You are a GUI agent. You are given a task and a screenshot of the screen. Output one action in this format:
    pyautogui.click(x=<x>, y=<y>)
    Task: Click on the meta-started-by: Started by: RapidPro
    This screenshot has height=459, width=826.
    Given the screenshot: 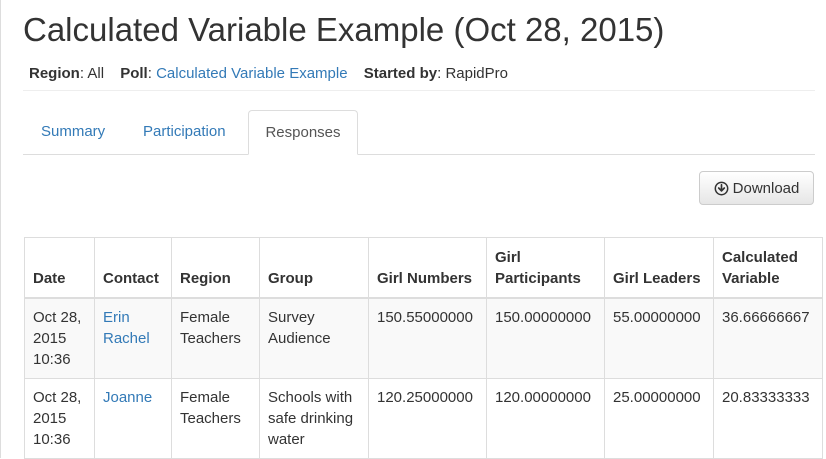 What is the action you would take?
    pyautogui.click(x=435, y=73)
    